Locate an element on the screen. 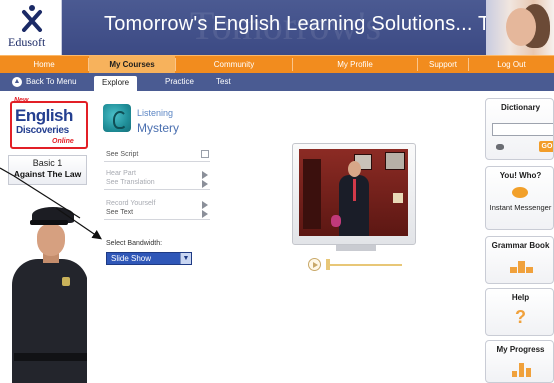 The image size is (554, 383). video-scene-picture is located at coordinates (395, 161).